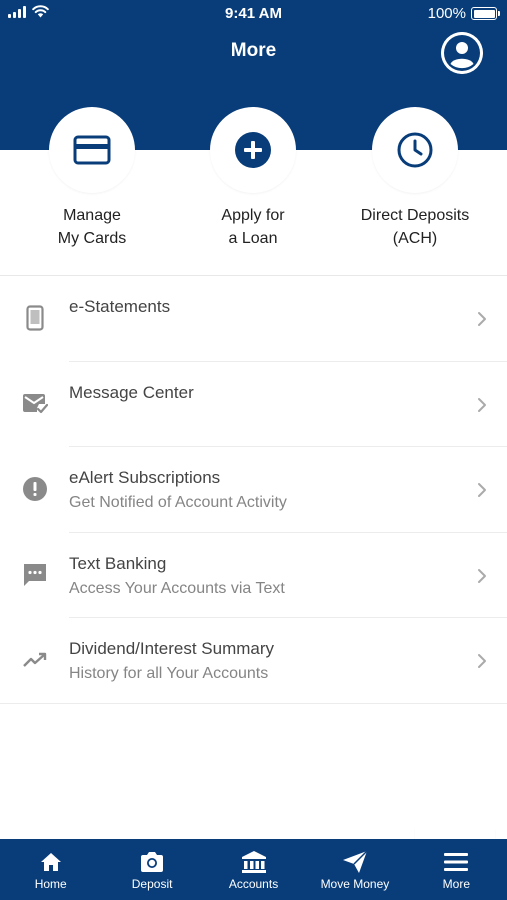  I want to click on camera-icon, so click(151, 862).